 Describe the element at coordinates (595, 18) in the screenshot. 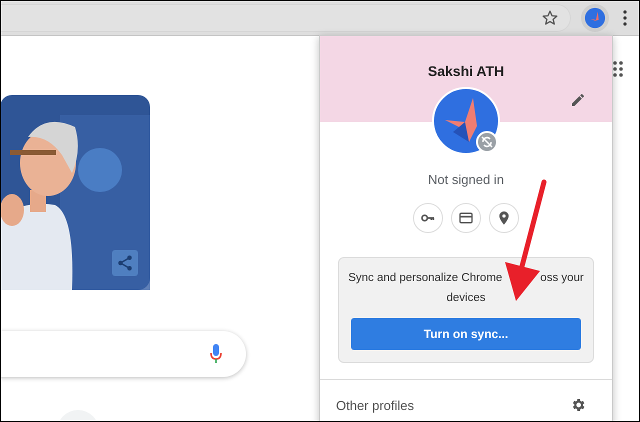

I see `profile-avatar-button` at that location.